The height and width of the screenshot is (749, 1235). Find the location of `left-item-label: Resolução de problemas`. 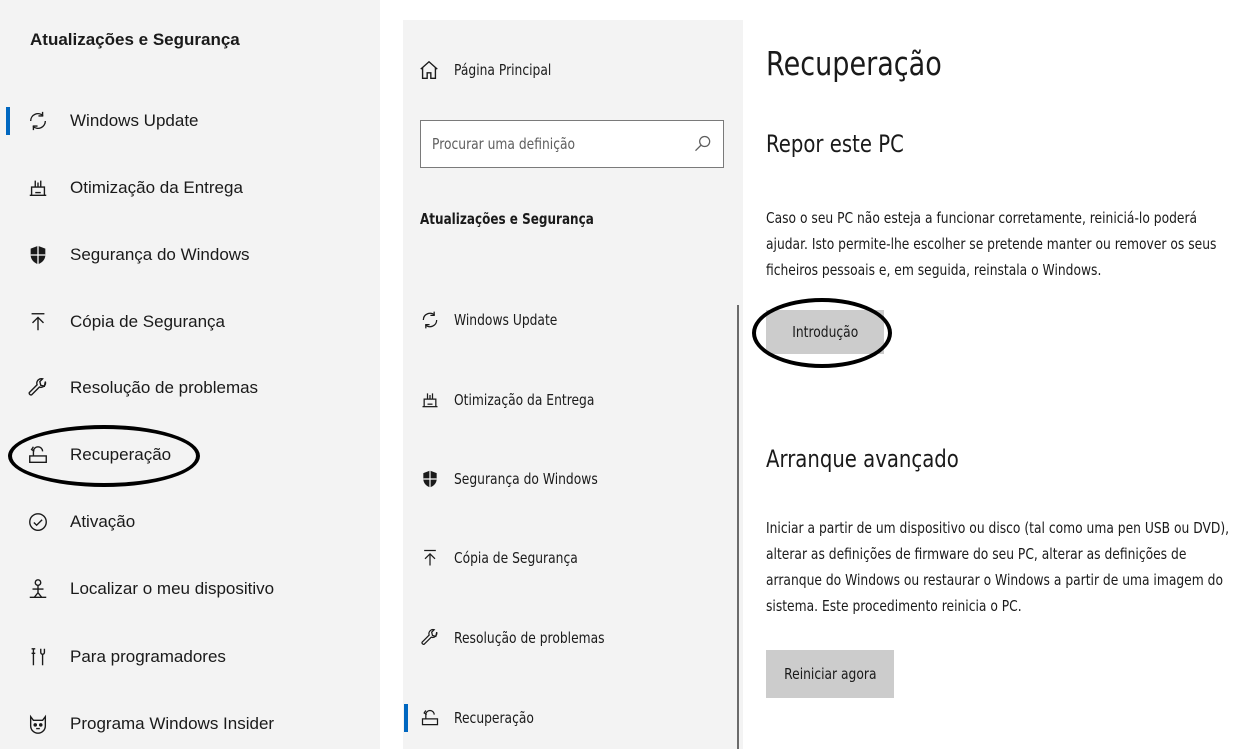

left-item-label: Resolução de problemas is located at coordinates (164, 387).